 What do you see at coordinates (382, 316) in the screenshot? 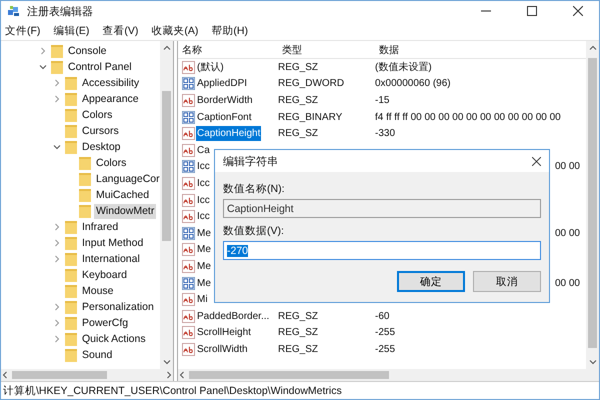
I see `table-cell: -60` at bounding box center [382, 316].